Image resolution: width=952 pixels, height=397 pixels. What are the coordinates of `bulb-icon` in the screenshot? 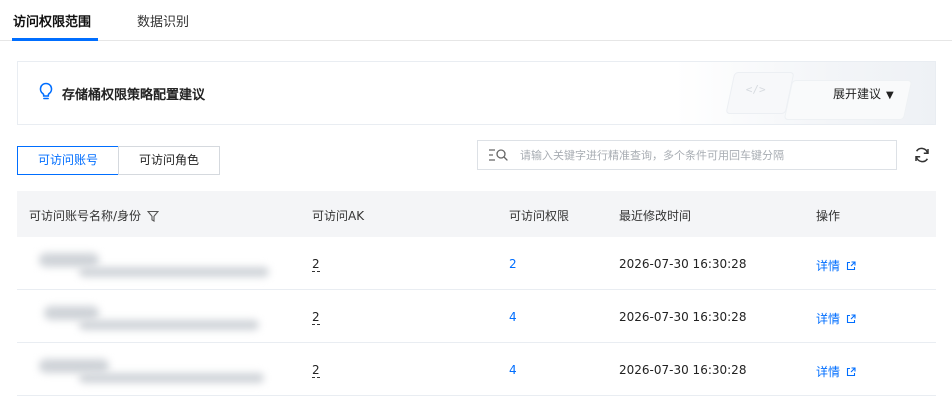 It's located at (46, 93).